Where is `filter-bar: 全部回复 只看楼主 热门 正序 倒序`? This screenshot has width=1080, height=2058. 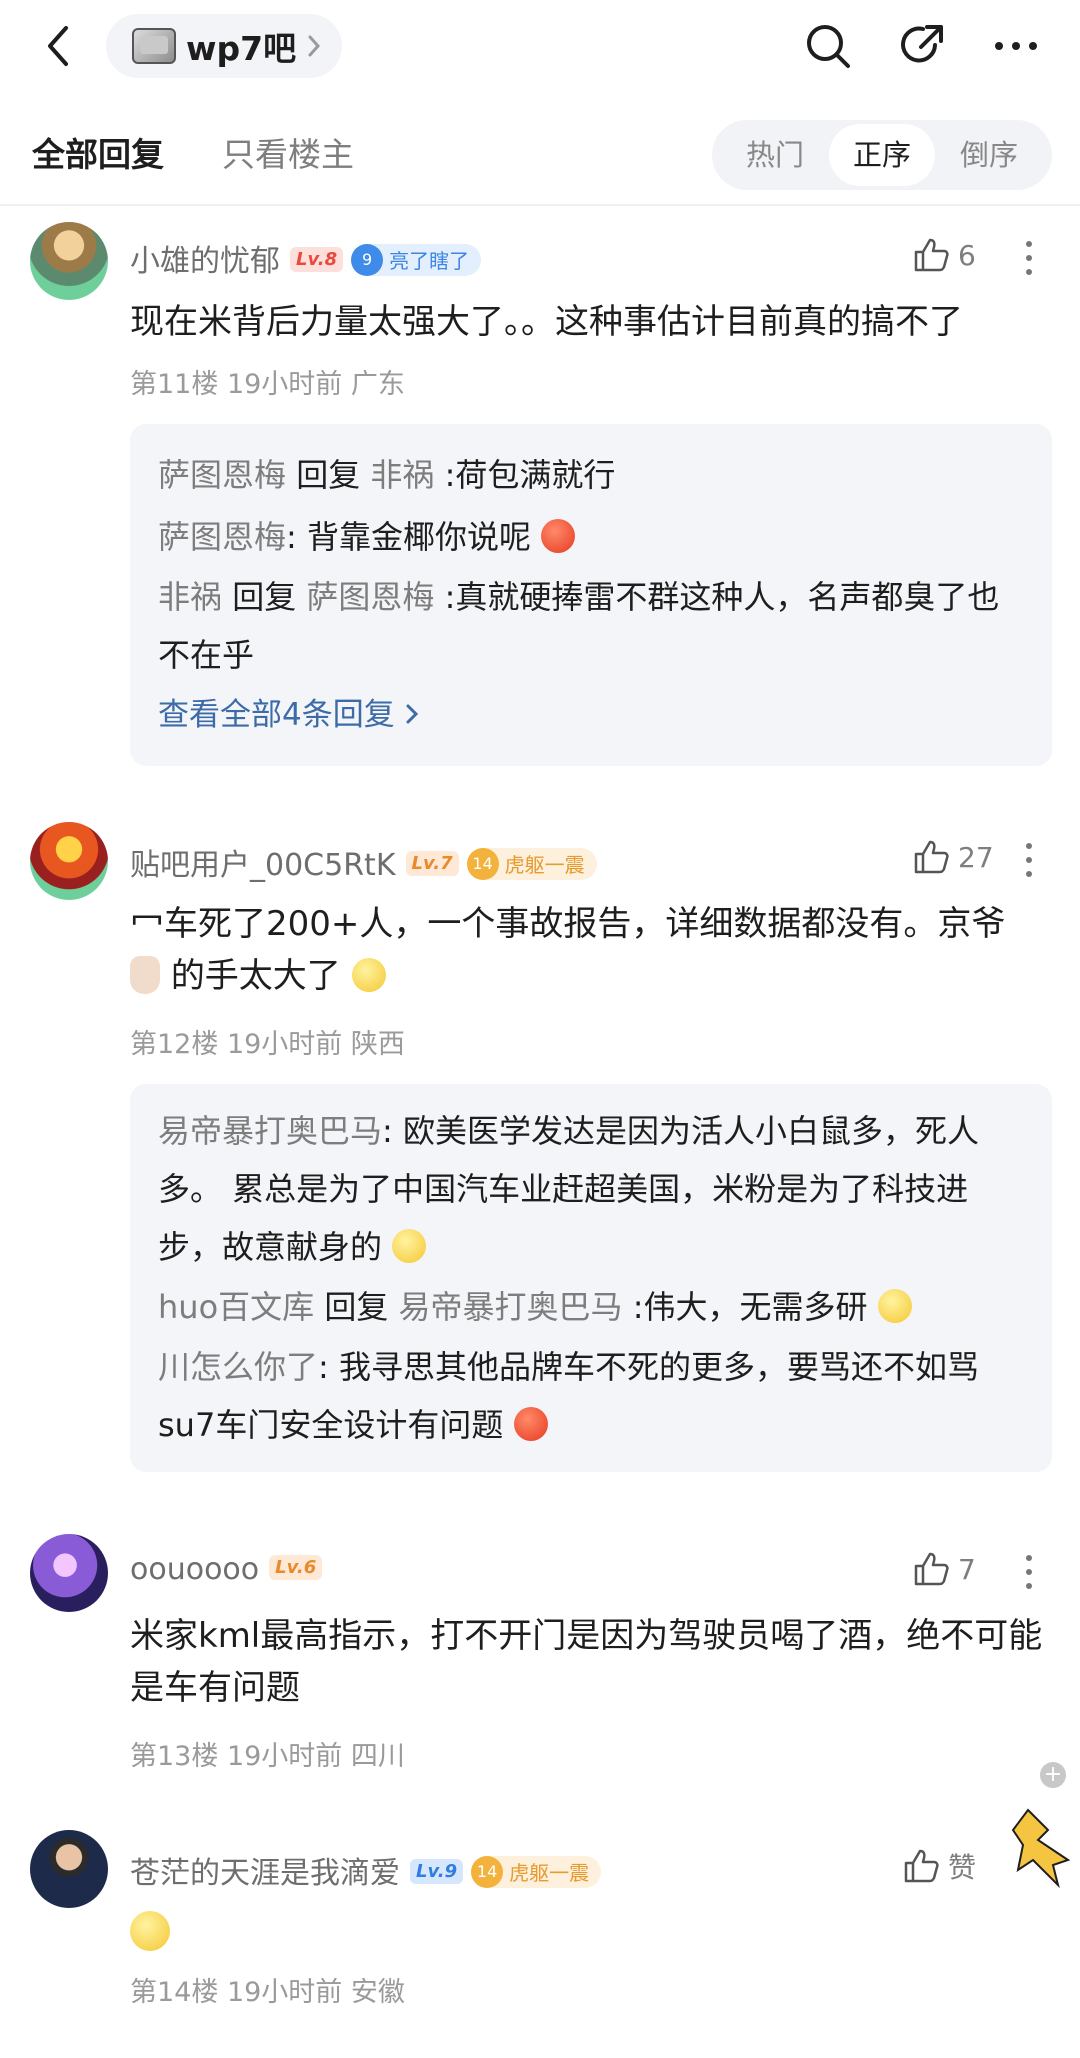 filter-bar: 全部回复 只看楼主 热门 正序 倒序 is located at coordinates (540, 152).